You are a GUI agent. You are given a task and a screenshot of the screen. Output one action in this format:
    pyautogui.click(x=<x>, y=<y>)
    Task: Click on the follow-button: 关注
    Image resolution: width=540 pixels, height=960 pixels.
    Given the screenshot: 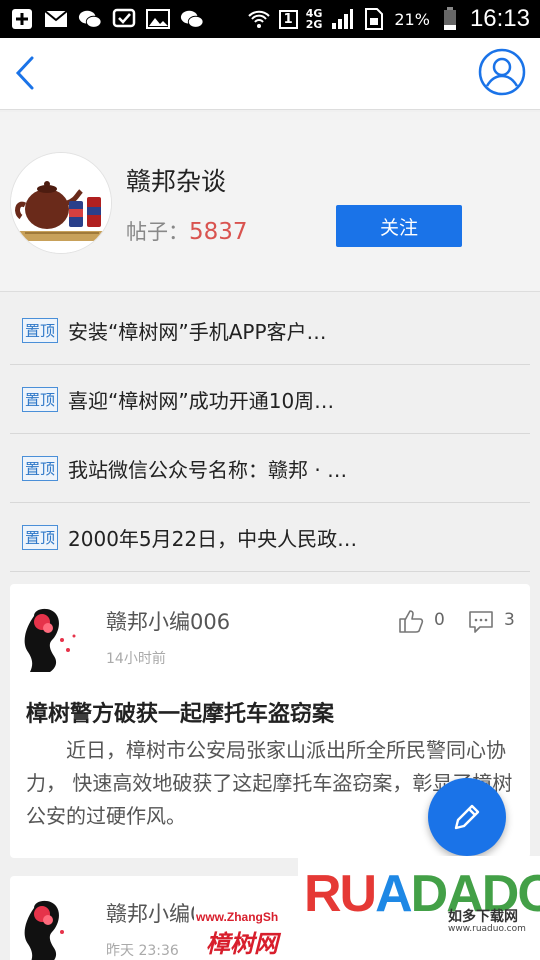 What is the action you would take?
    pyautogui.click(x=399, y=226)
    